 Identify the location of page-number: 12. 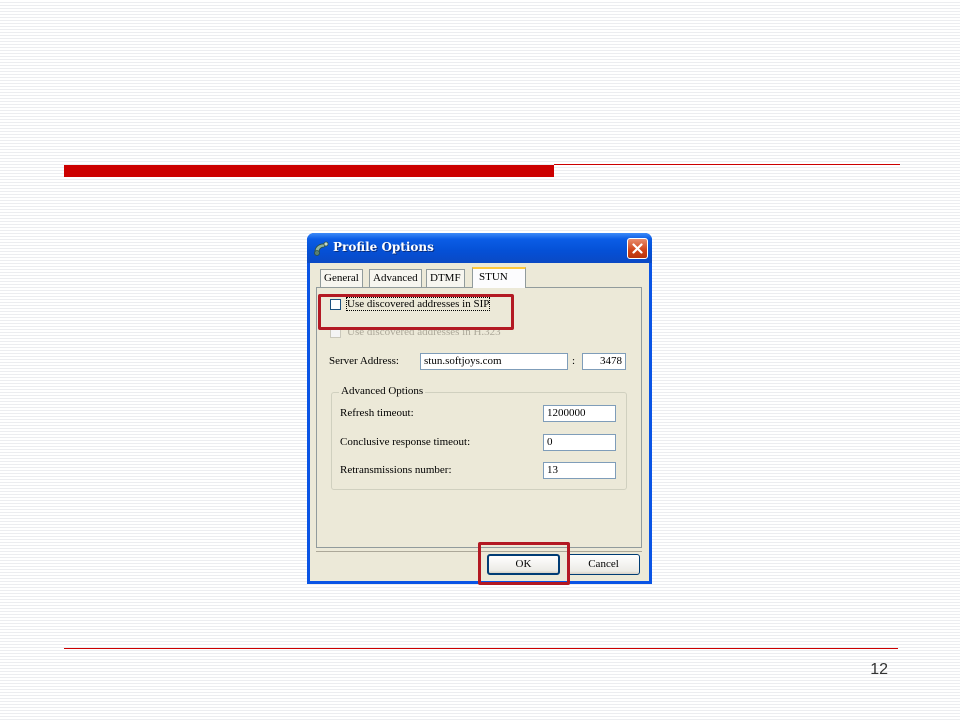
(879, 669).